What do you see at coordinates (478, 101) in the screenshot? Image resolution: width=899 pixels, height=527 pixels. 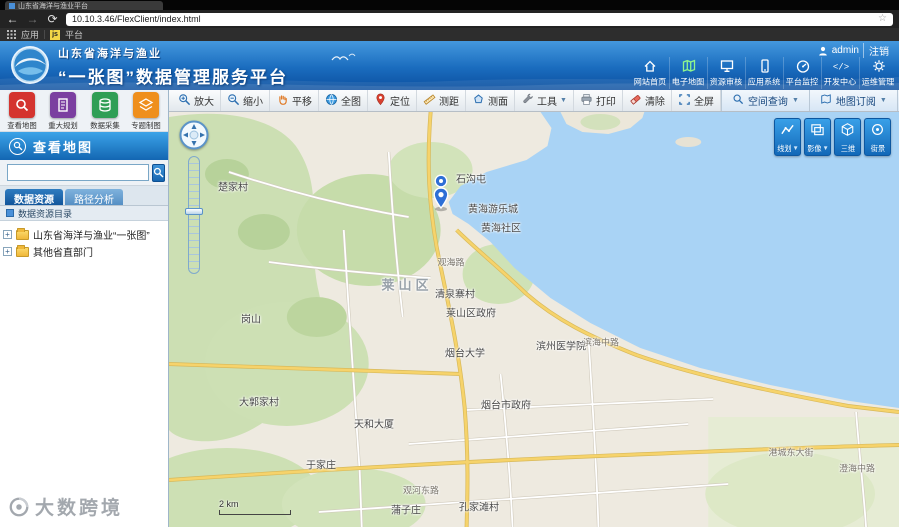 I see `poly-icon` at bounding box center [478, 101].